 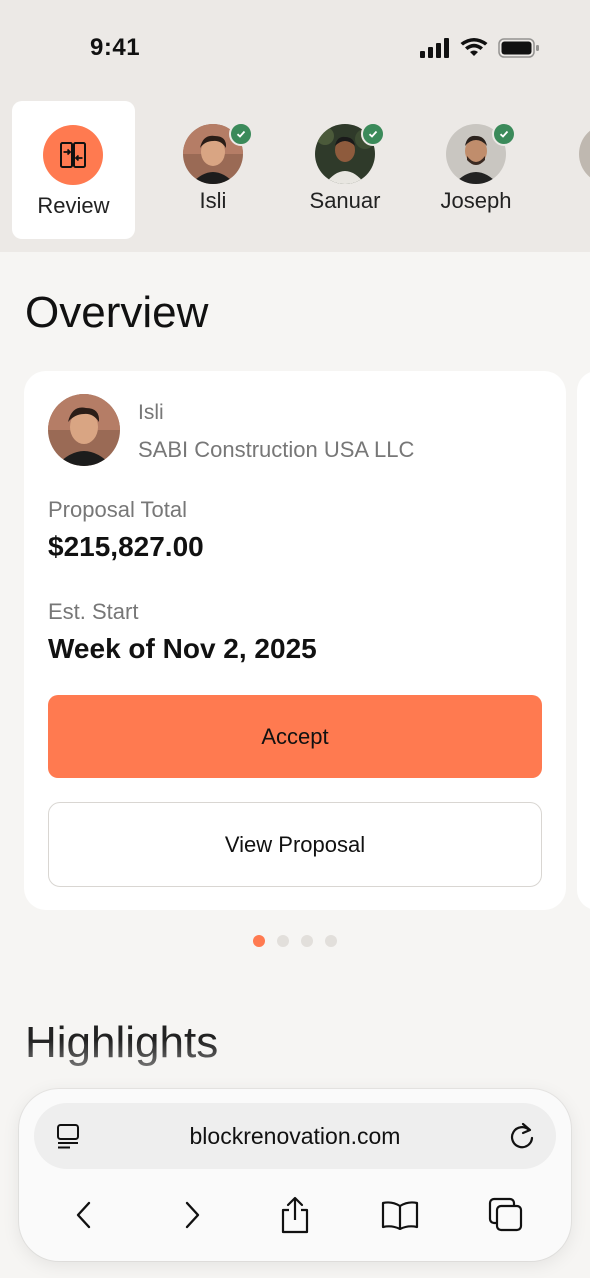 What do you see at coordinates (345, 178) in the screenshot?
I see `contractor-tab-sanuar: Sanuar` at bounding box center [345, 178].